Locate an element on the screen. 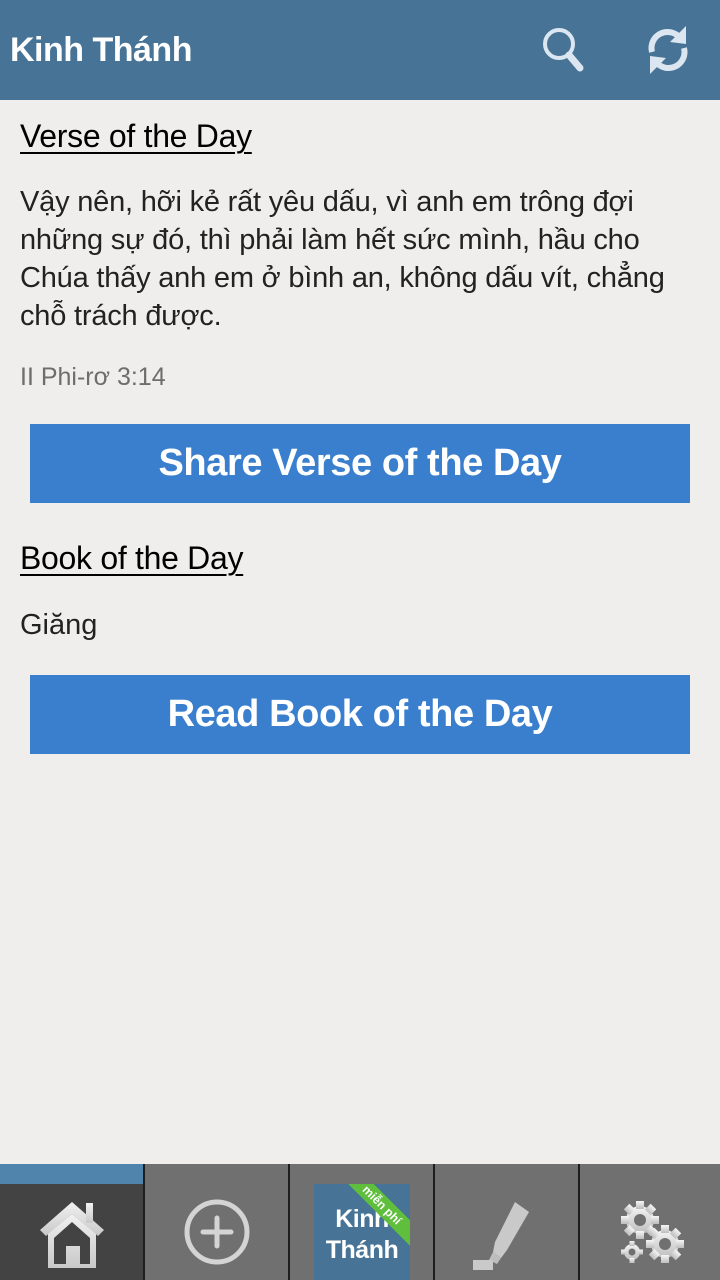 This screenshot has width=720, height=1280. add-circle-icon is located at coordinates (217, 1234).